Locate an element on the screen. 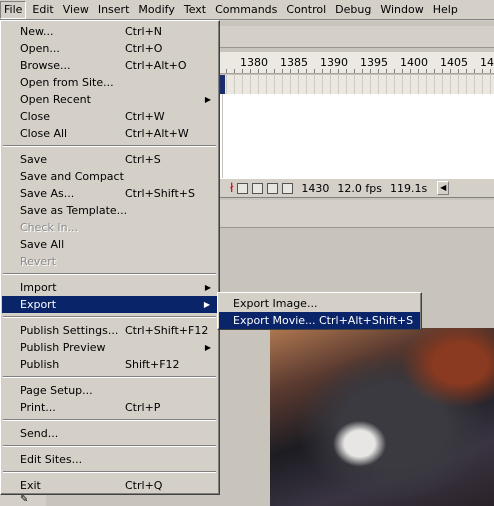 This screenshot has height=506, width=494. menu-insert: Insert is located at coordinates (114, 10).